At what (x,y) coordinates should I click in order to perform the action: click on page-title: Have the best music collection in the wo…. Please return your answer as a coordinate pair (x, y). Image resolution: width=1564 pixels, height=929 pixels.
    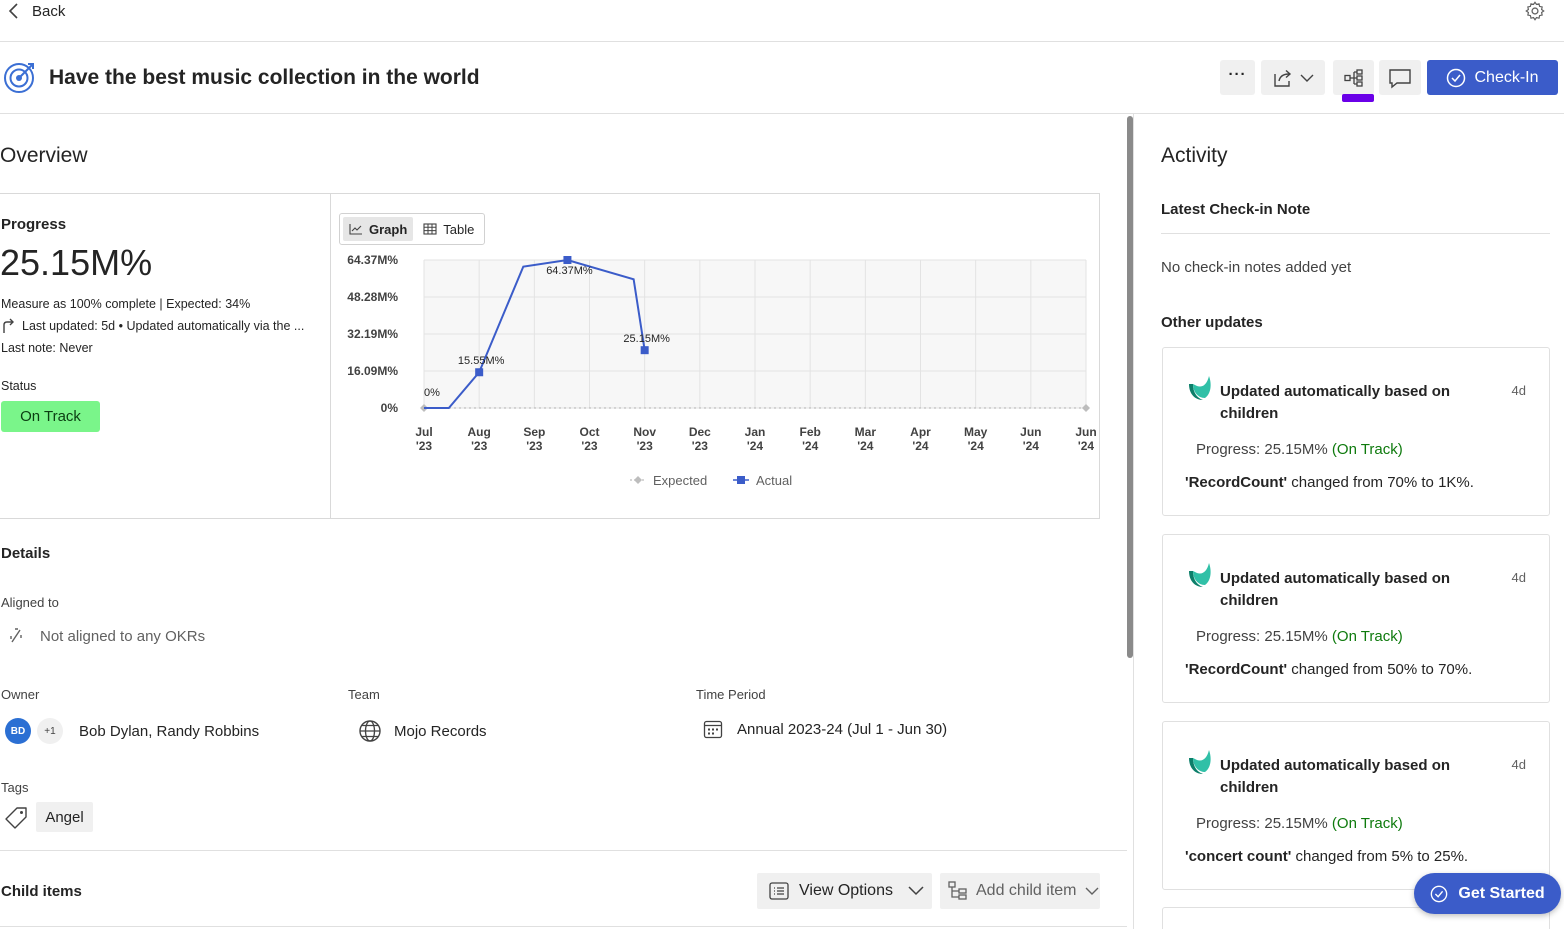
    Looking at the image, I should click on (264, 77).